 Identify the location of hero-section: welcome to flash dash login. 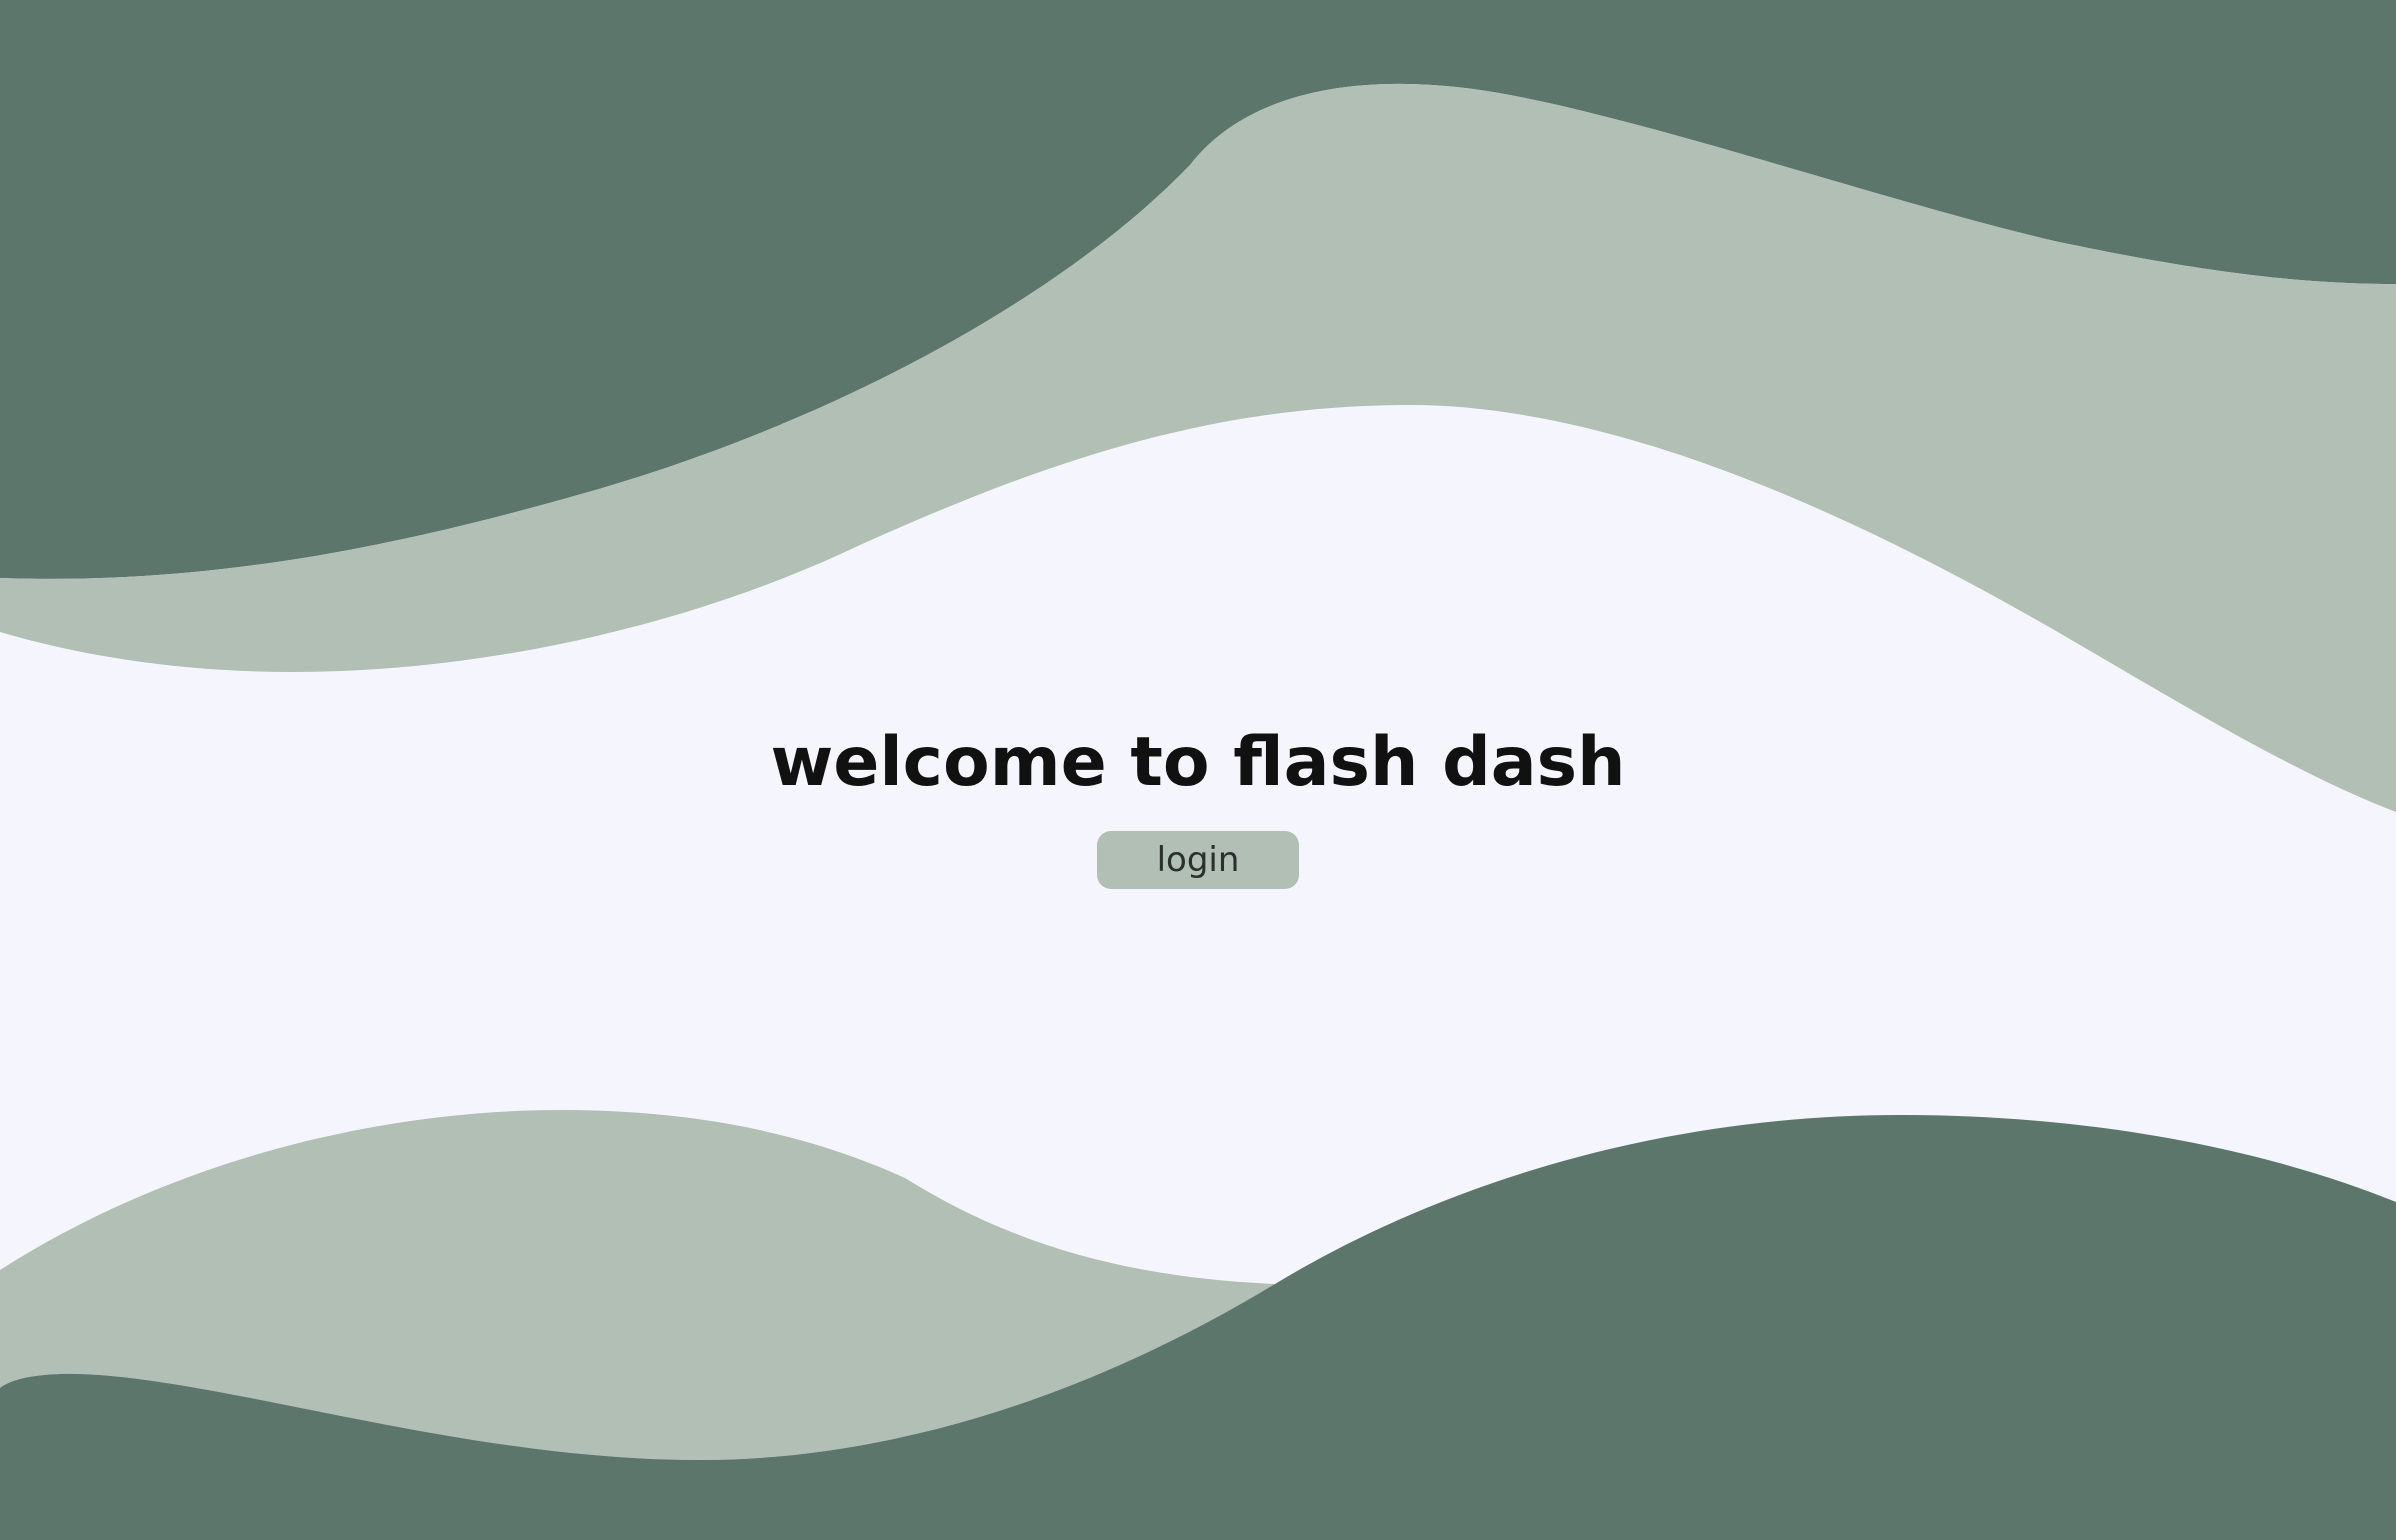
(1198, 802).